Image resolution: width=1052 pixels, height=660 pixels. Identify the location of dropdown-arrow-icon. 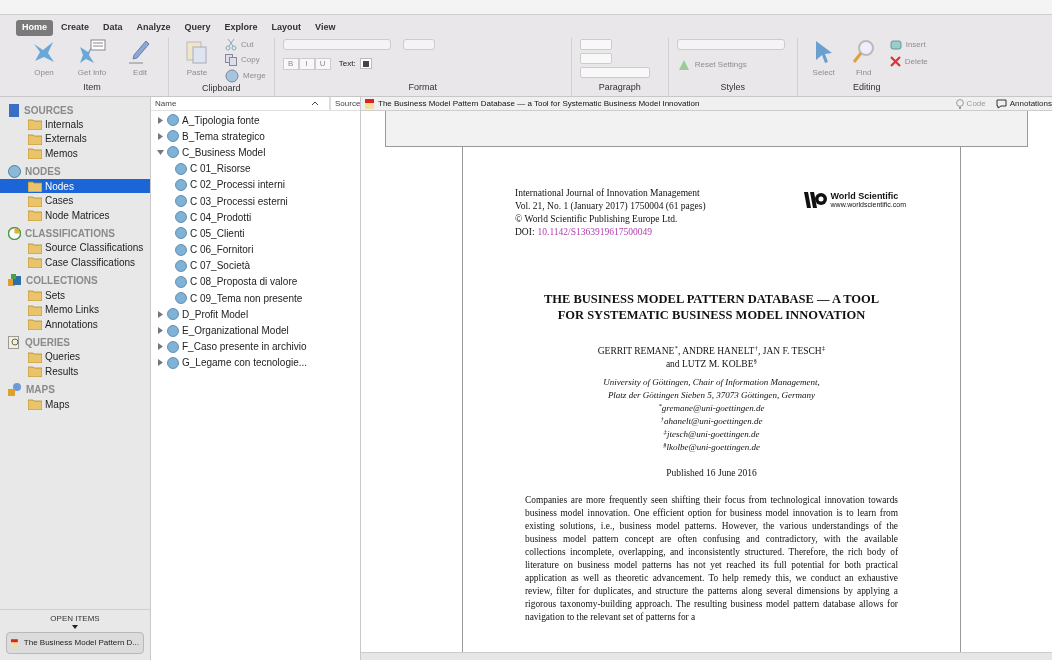
(75, 627).